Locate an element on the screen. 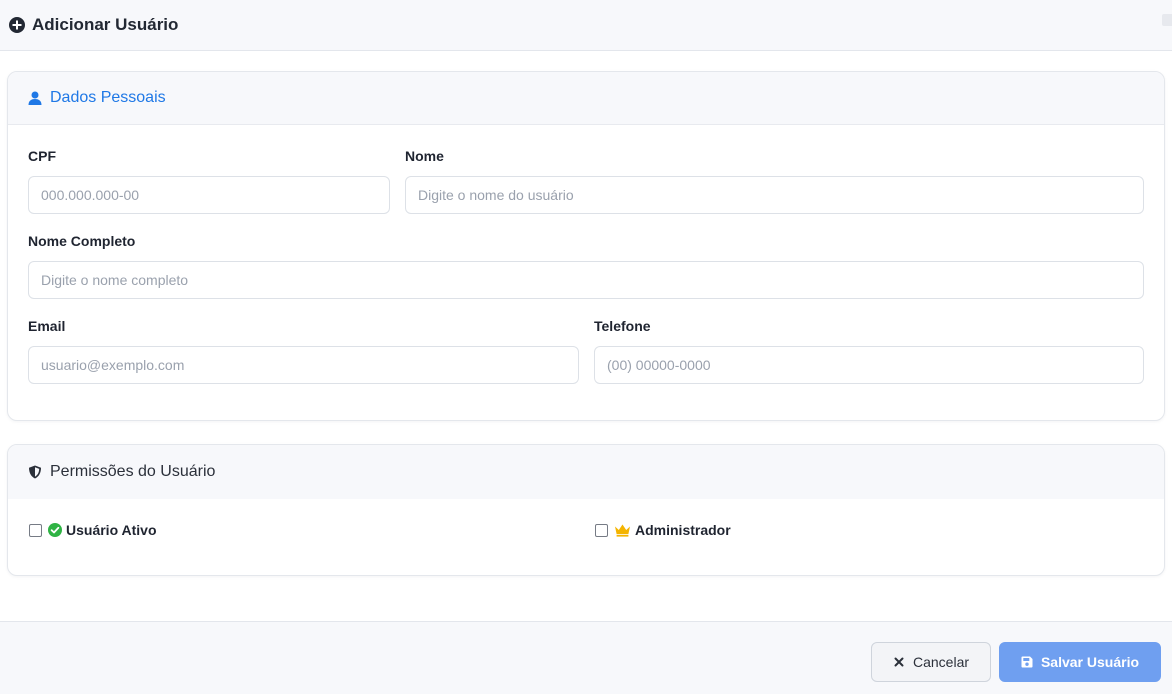 The image size is (1172, 694). close-button is located at coordinates (1167, 20).